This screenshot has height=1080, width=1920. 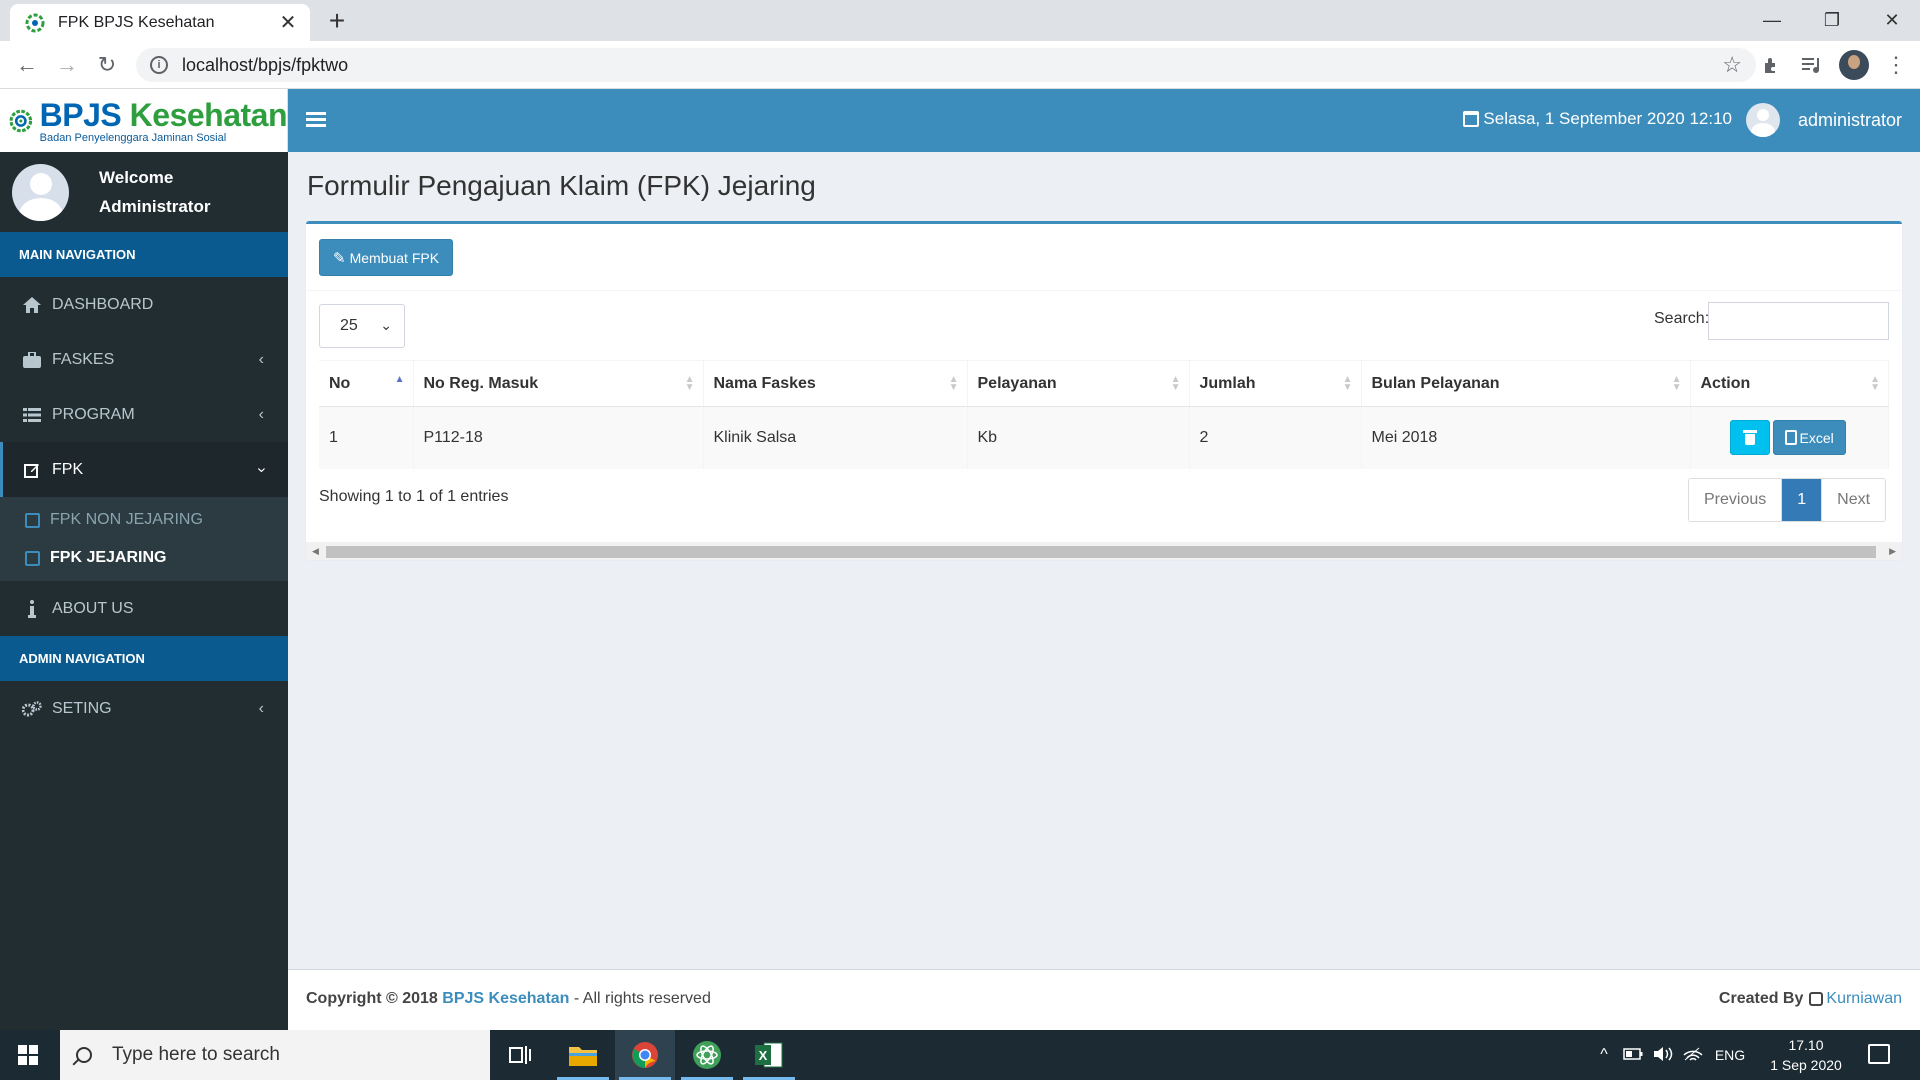 I want to click on cell-bulan: Mei 2018, so click(x=1526, y=437).